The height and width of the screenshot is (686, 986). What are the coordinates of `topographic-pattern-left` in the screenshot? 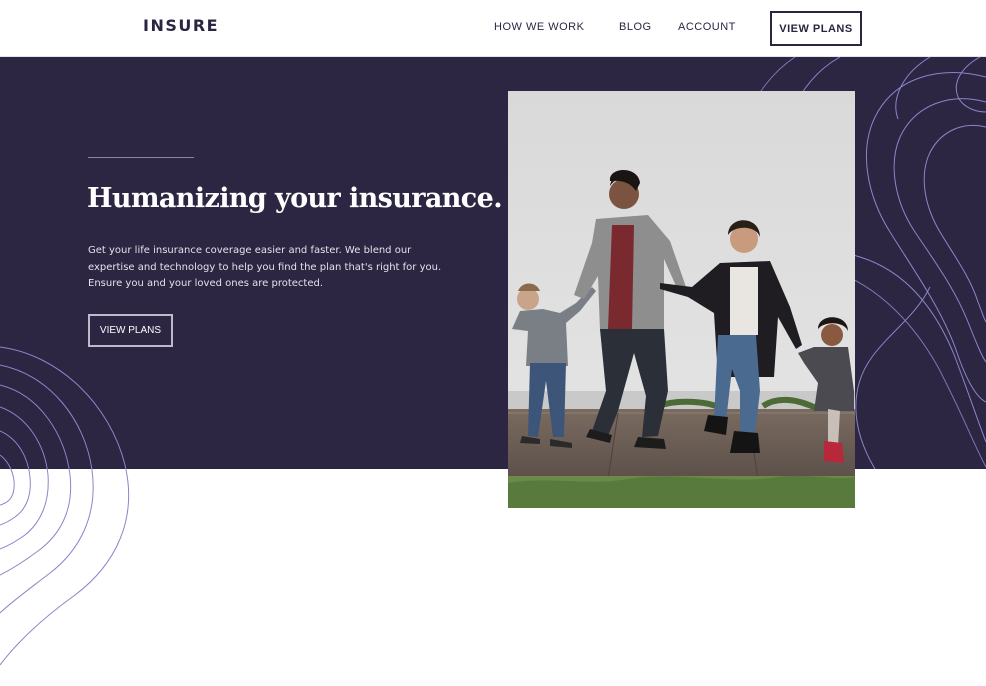 It's located at (65, 506).